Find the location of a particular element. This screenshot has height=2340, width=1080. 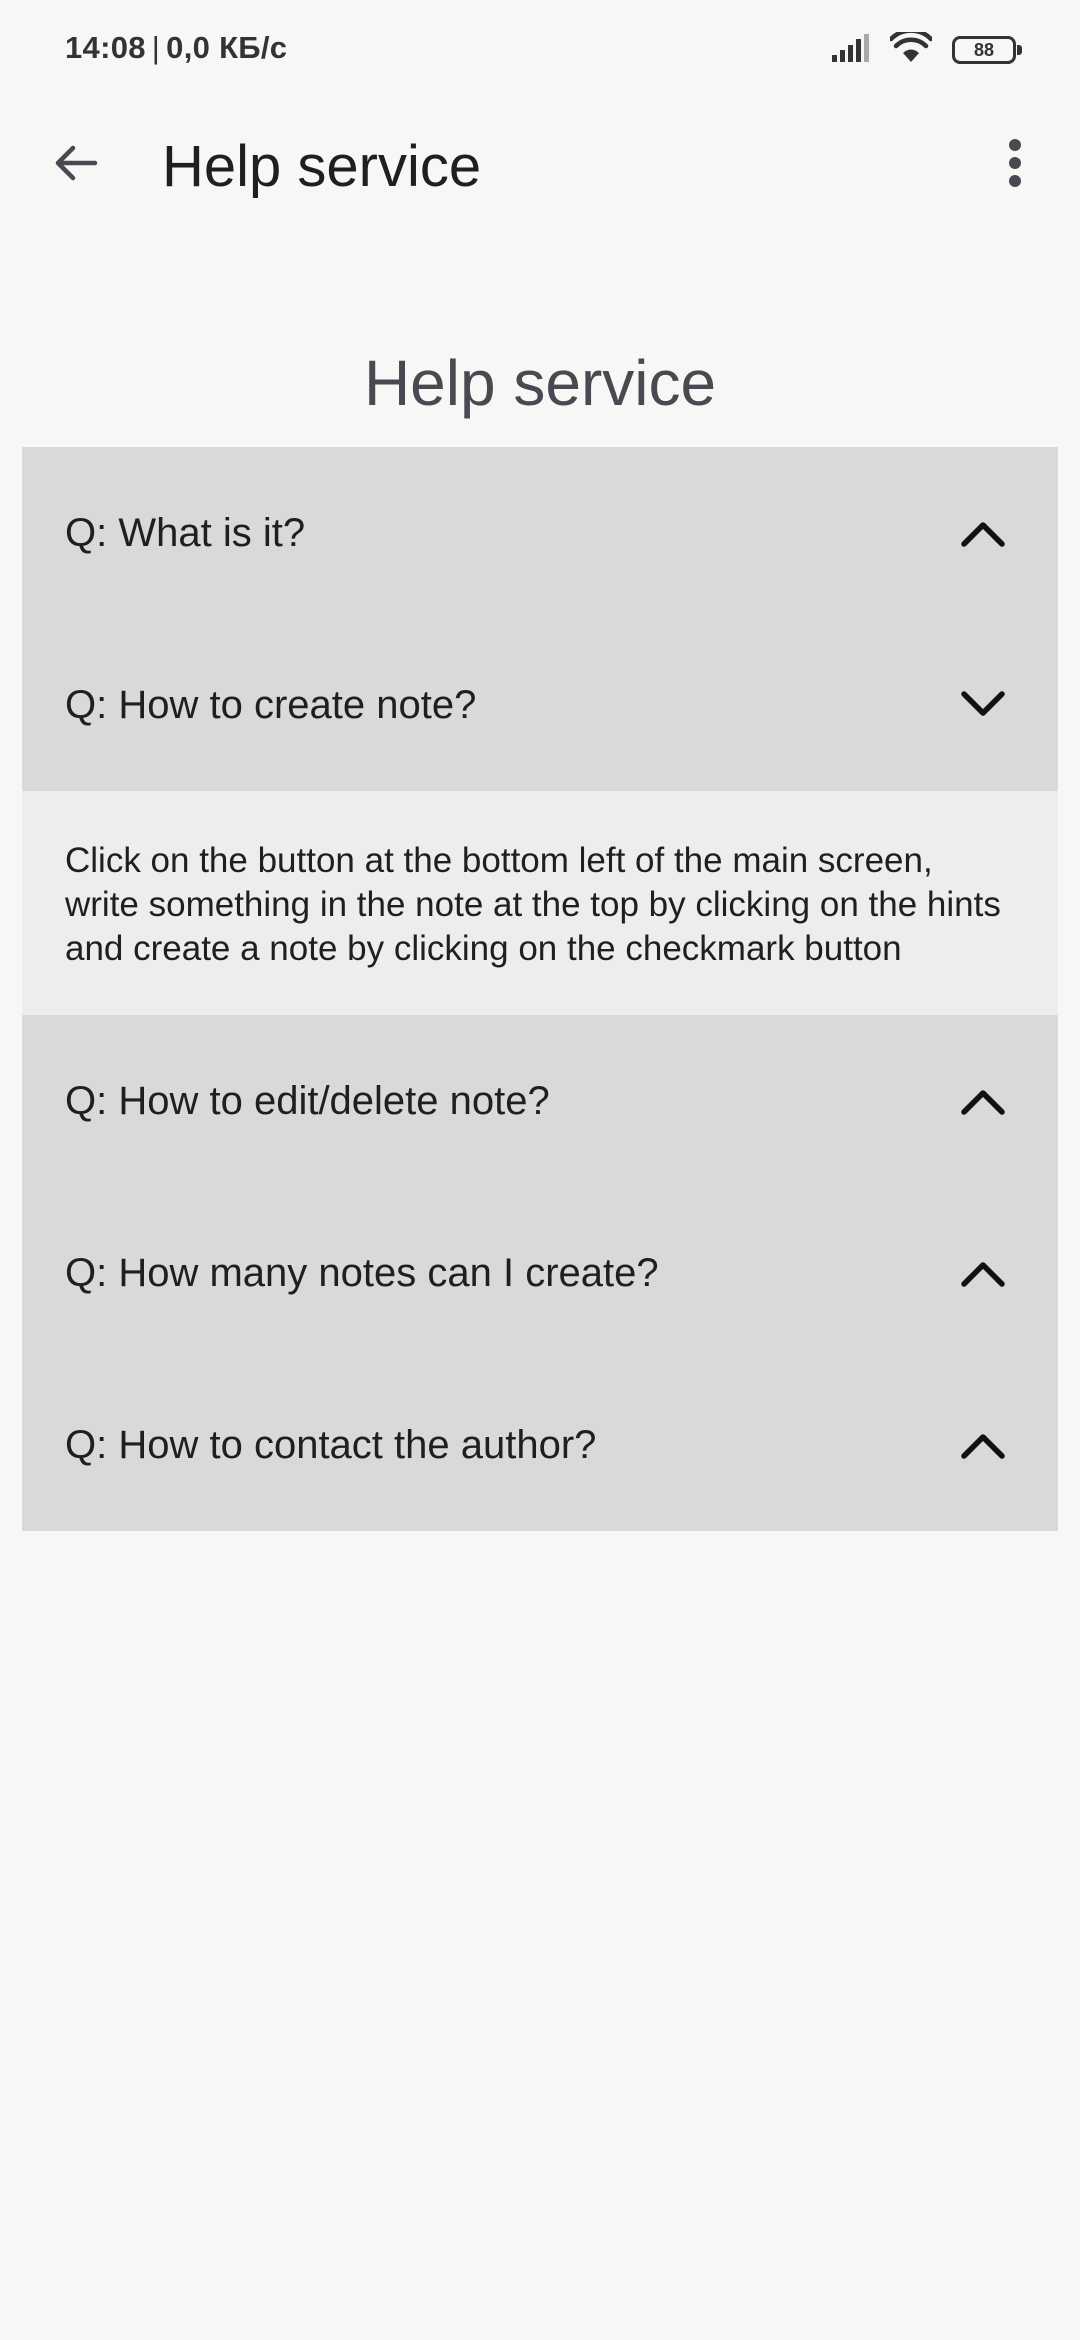

status-time: 14:08 is located at coordinates (105, 47).